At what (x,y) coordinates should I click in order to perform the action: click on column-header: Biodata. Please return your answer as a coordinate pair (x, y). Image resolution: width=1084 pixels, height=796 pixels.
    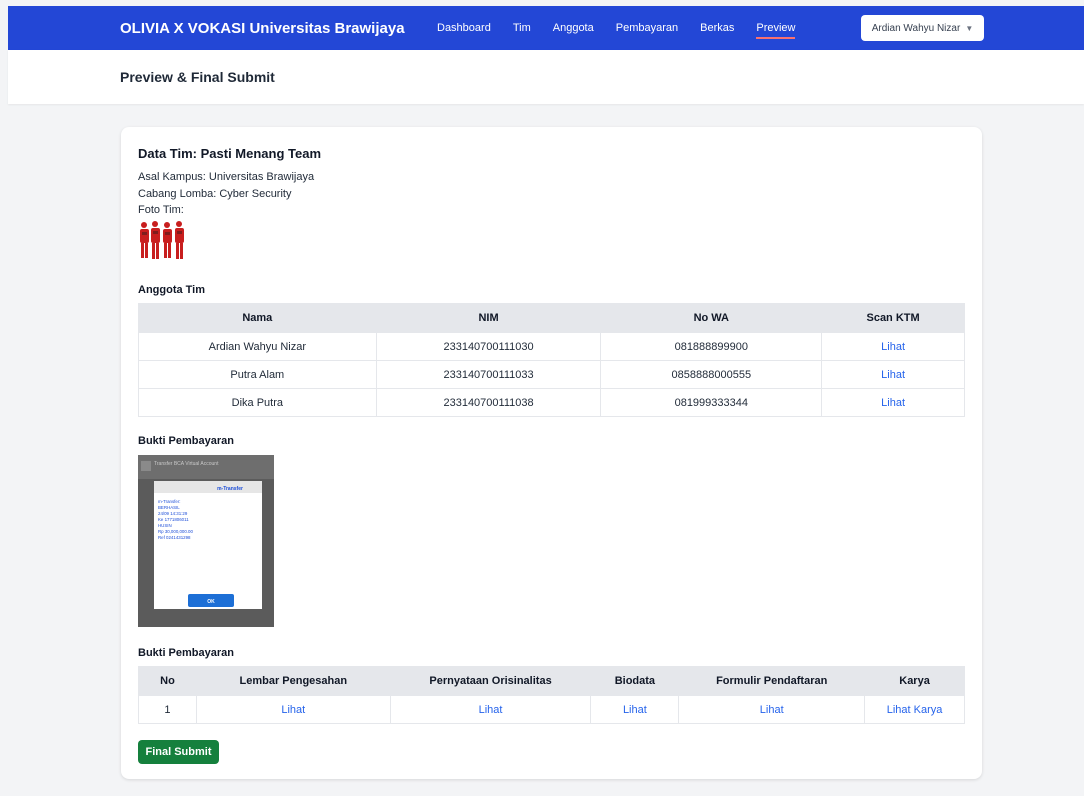
    Looking at the image, I should click on (635, 681).